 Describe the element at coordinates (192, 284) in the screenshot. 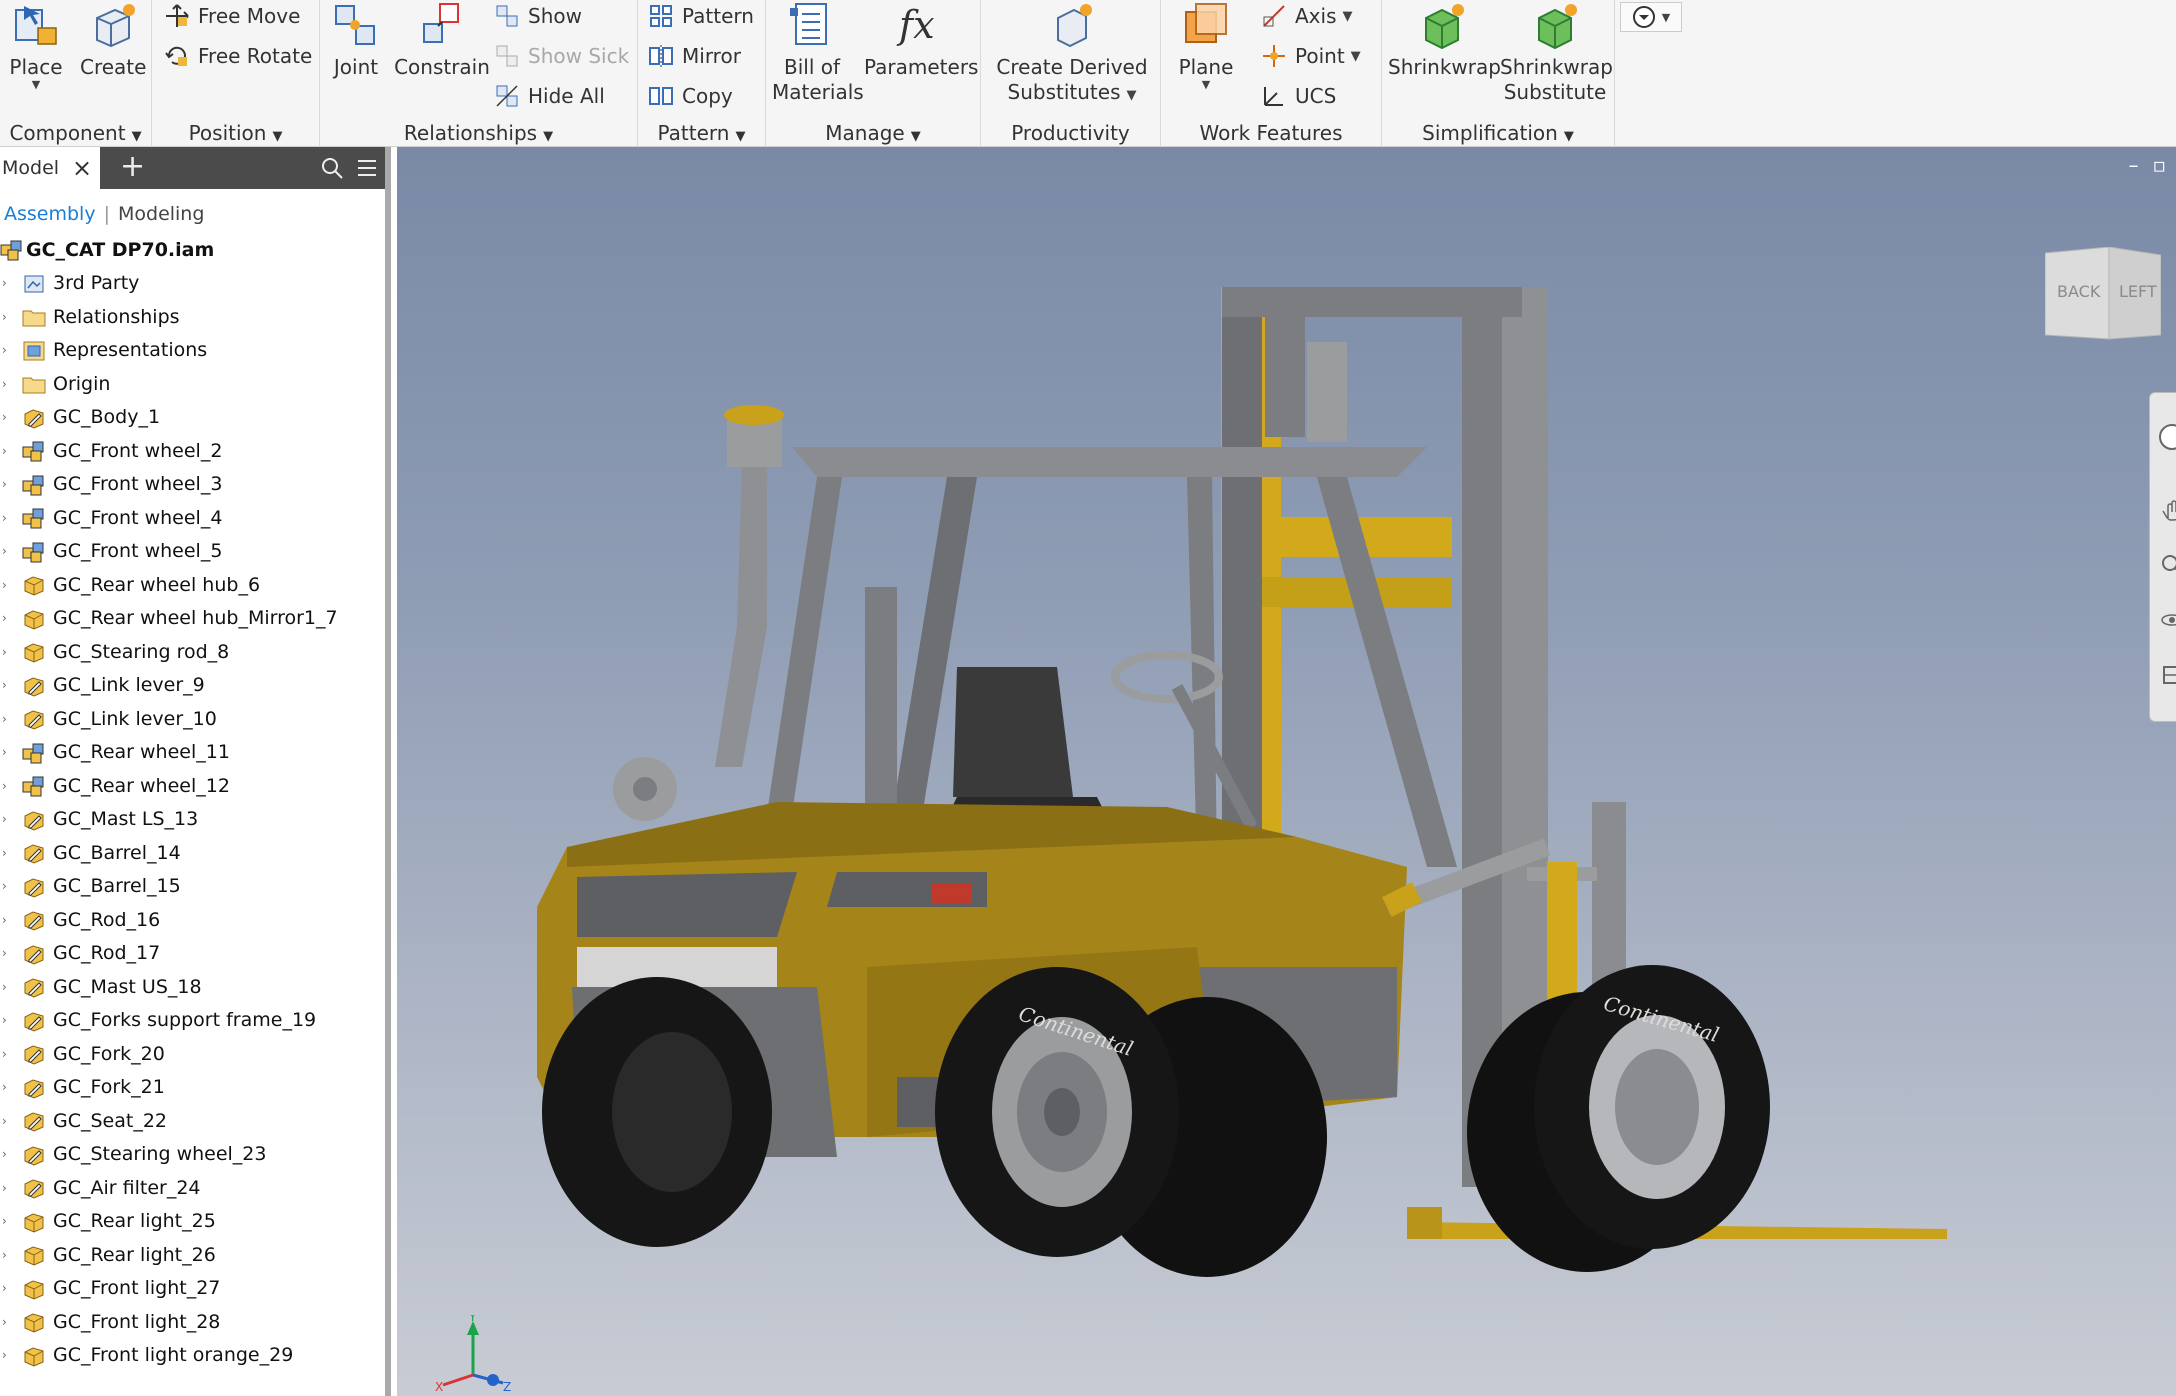

I see `tree-item: › 3rd Party` at that location.